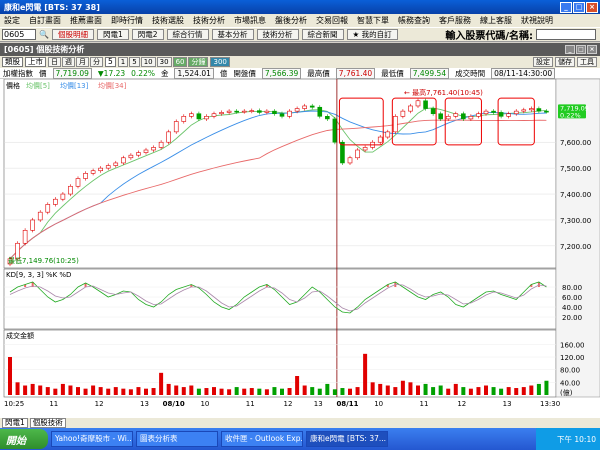 Image resolution: width=600 pixels, height=450 pixels. Describe the element at coordinates (291, 20) in the screenshot. I see `menu-item: 盤後分析` at that location.